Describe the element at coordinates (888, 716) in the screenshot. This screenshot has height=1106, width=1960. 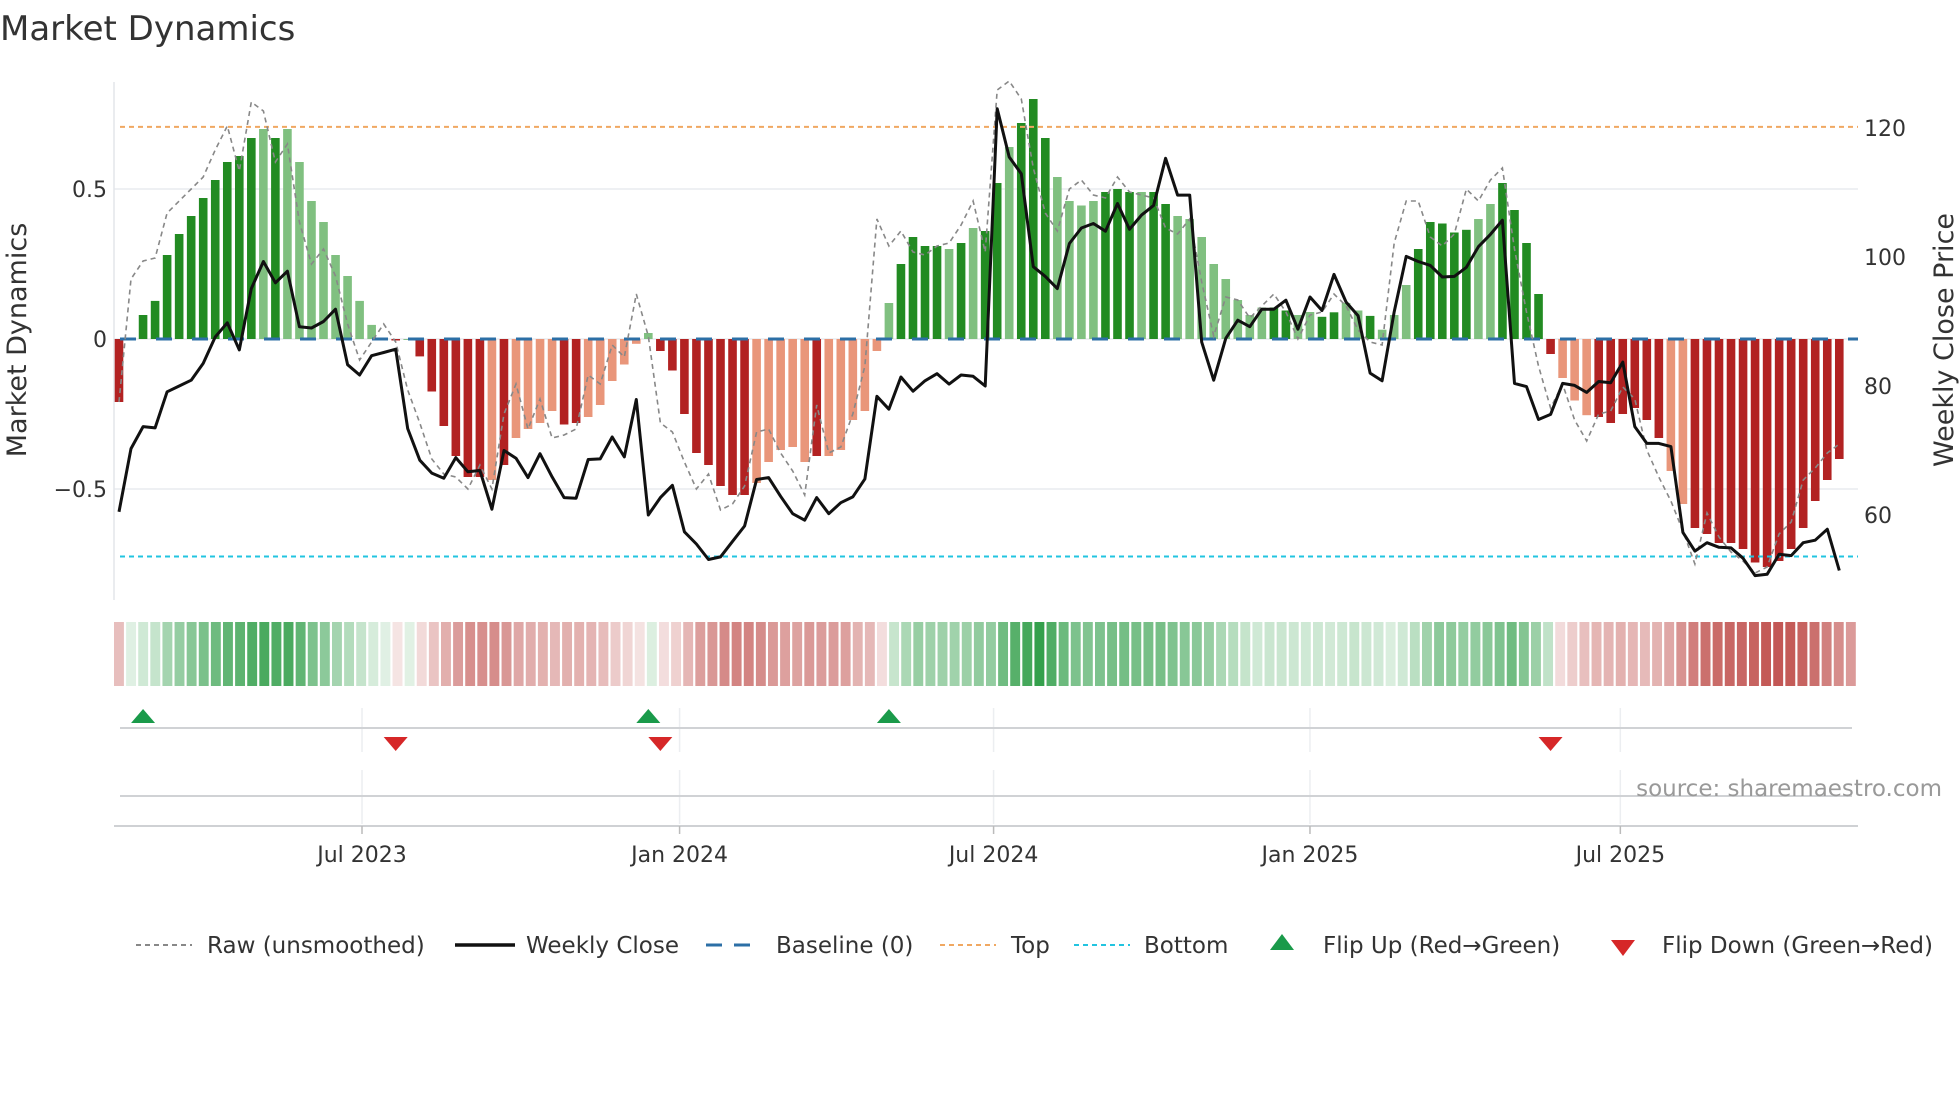
I see `flip-up-marker` at that location.